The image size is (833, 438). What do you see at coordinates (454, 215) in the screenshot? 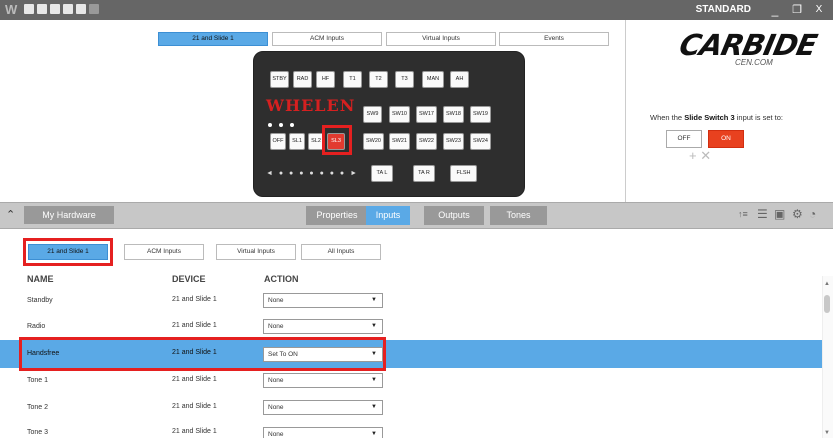
I see `tab-outputs: Outputs` at bounding box center [454, 215].